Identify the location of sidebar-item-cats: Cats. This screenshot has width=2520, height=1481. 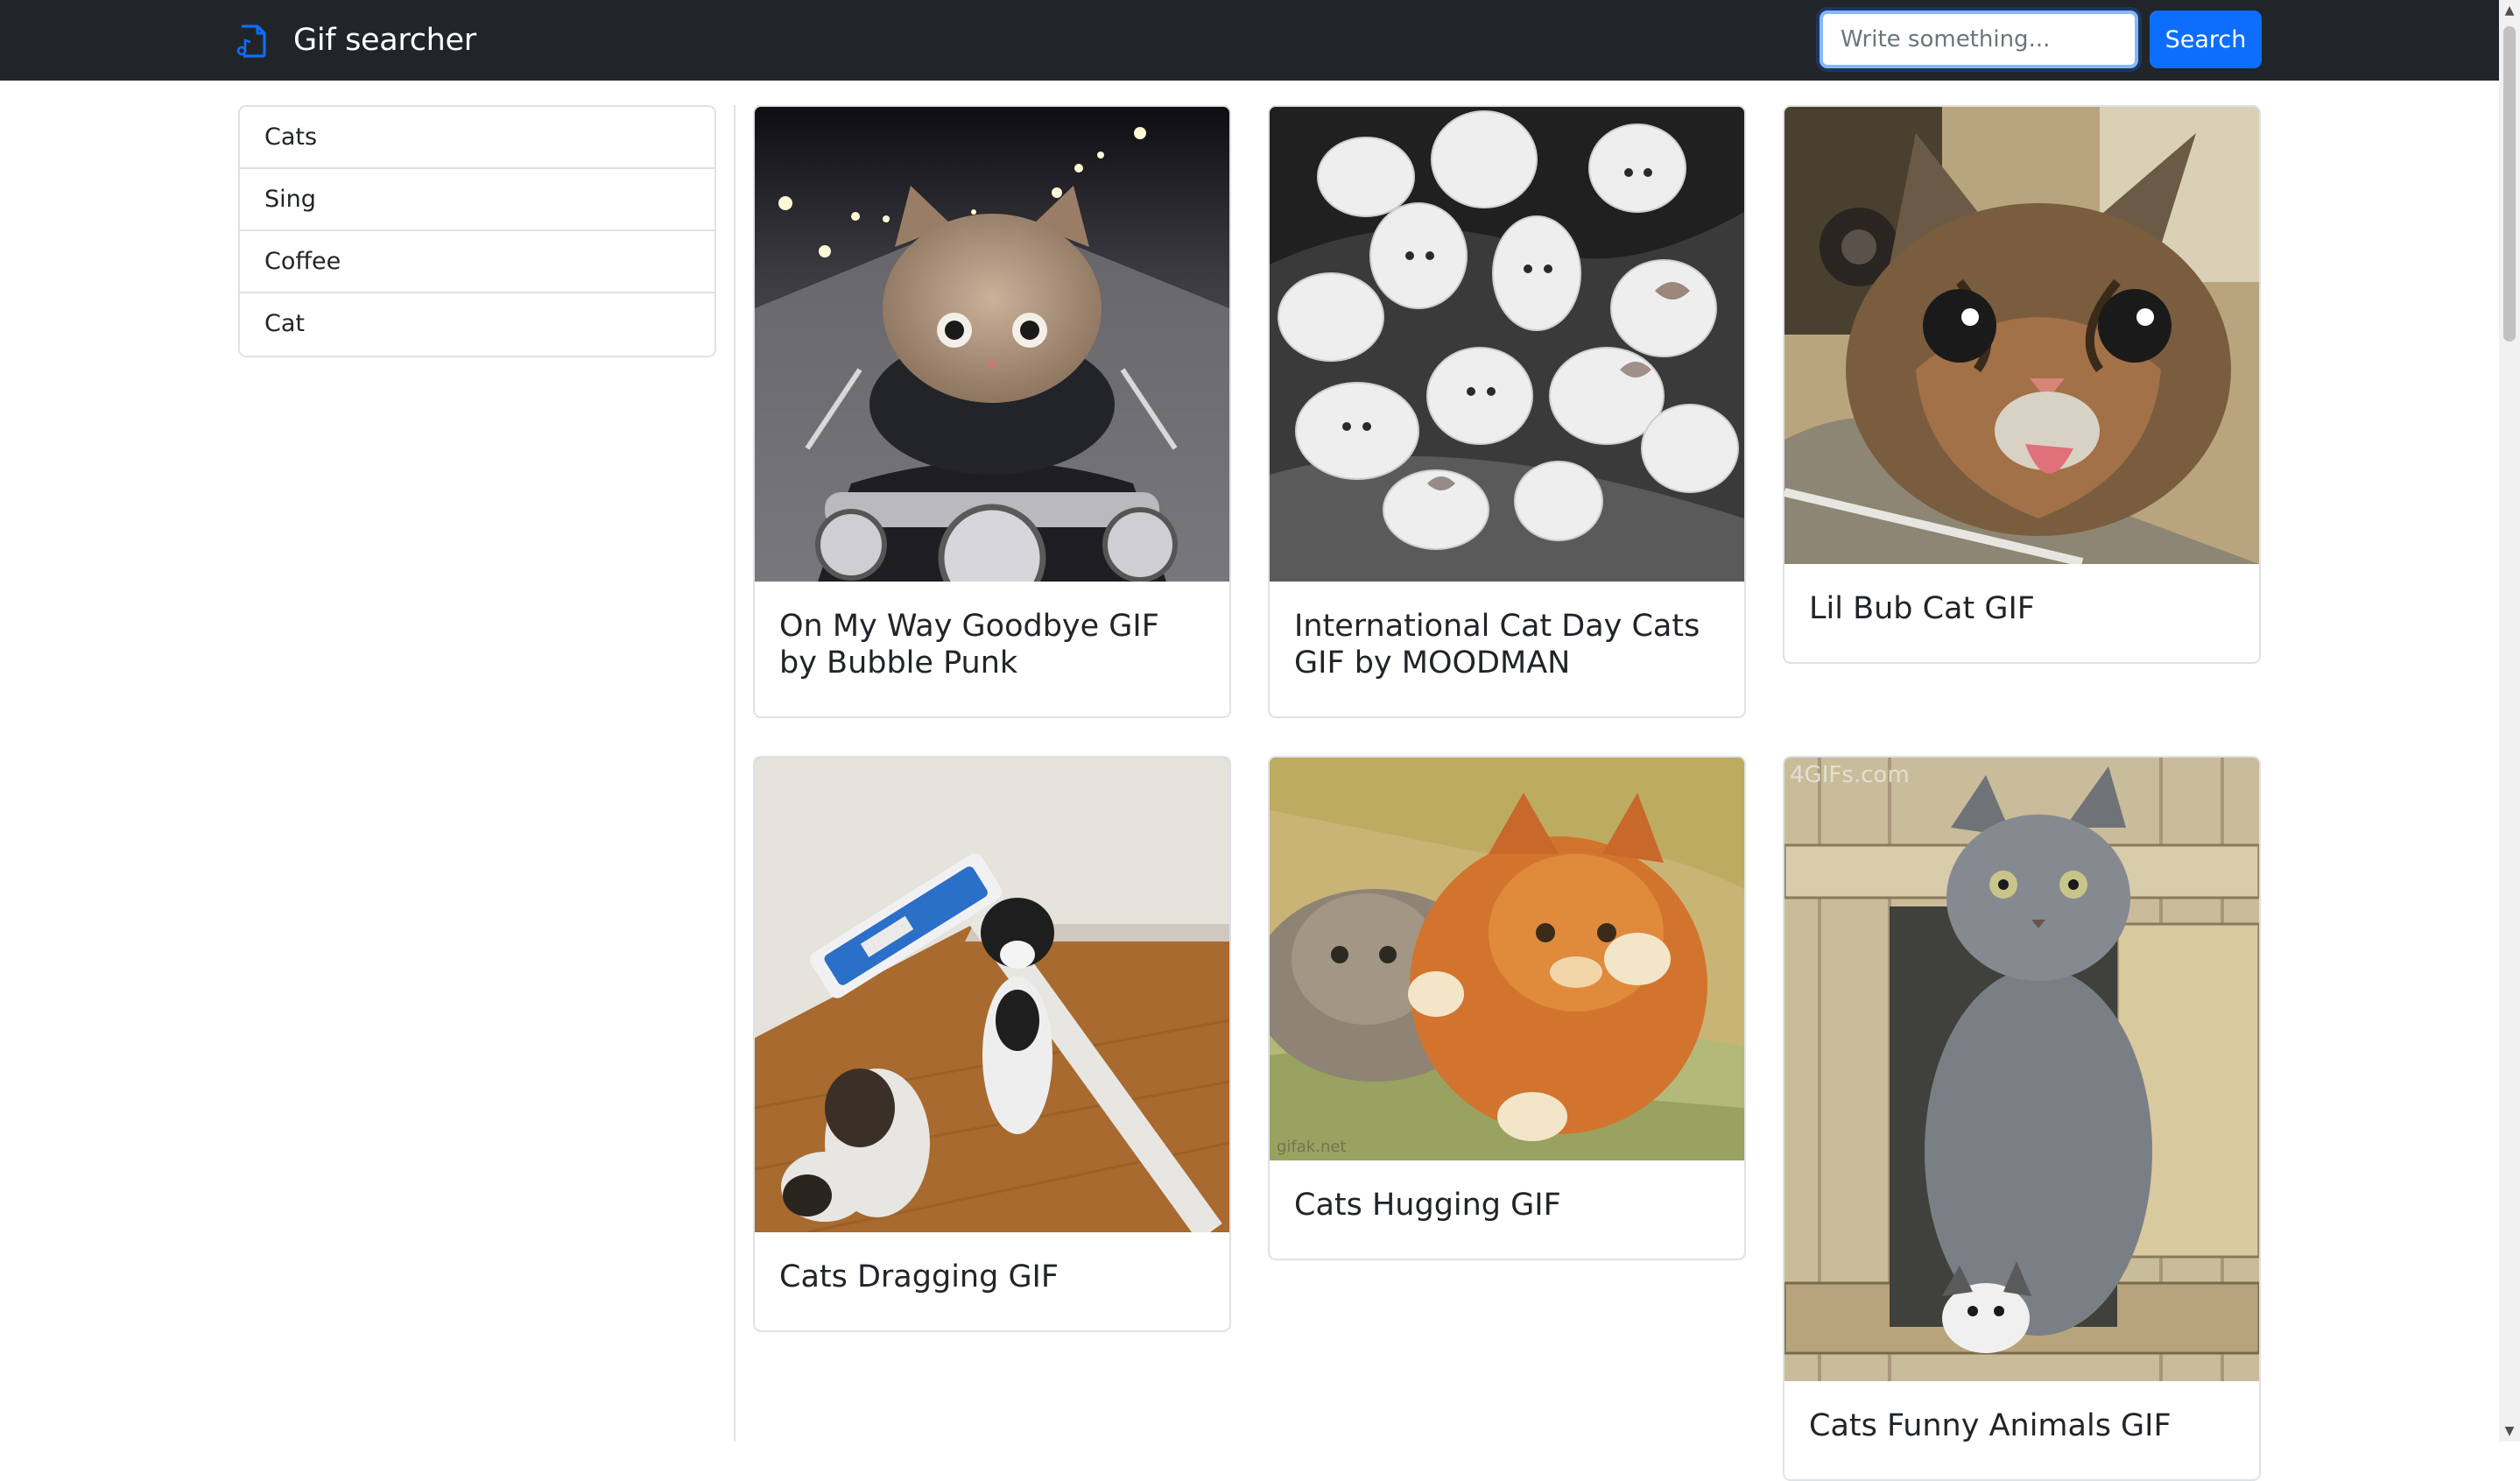
(477, 138).